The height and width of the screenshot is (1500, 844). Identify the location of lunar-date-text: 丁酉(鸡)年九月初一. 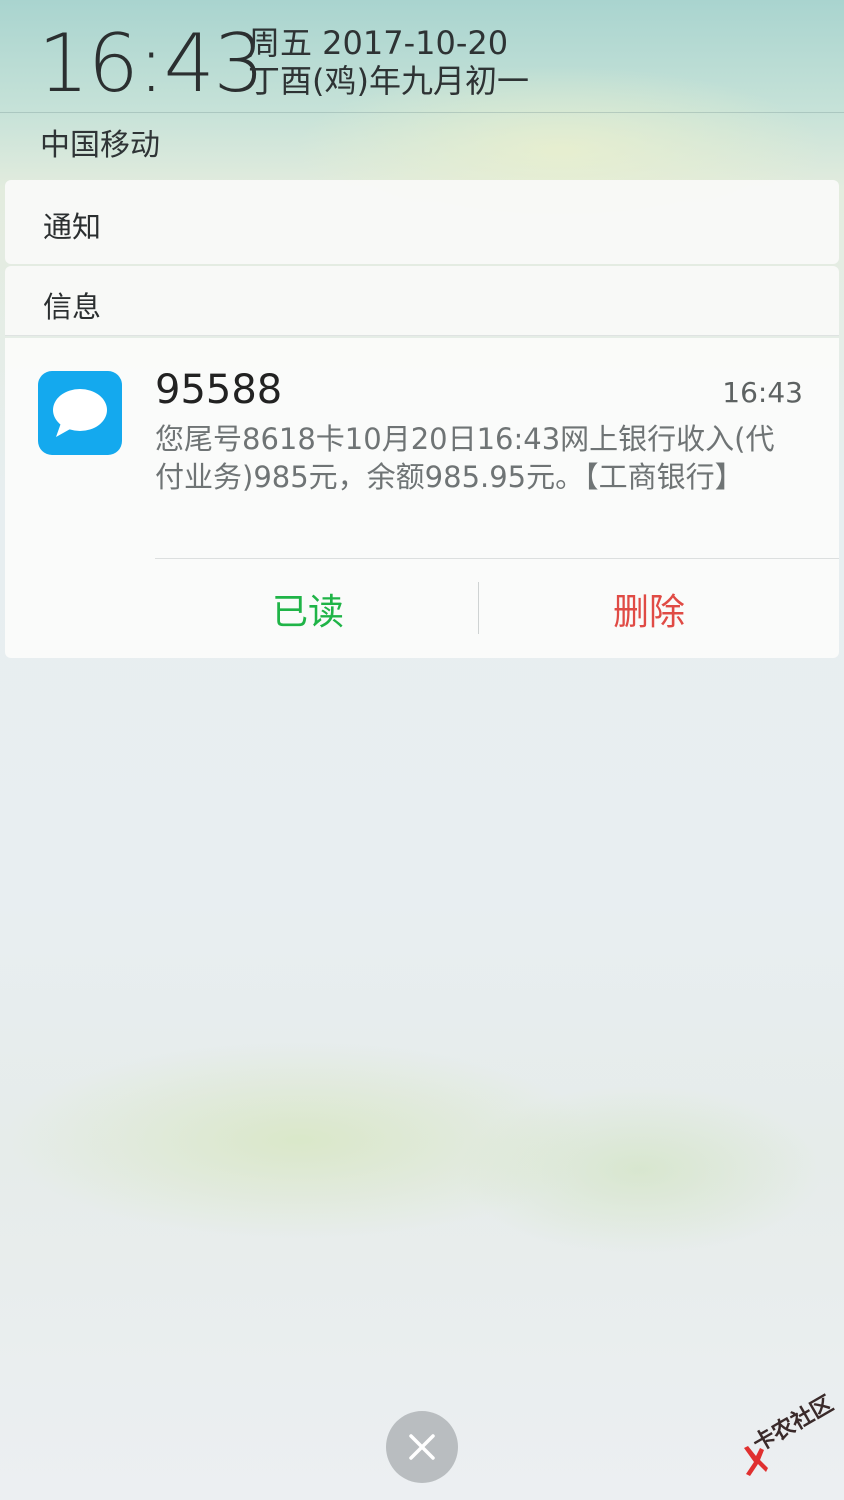
(388, 81).